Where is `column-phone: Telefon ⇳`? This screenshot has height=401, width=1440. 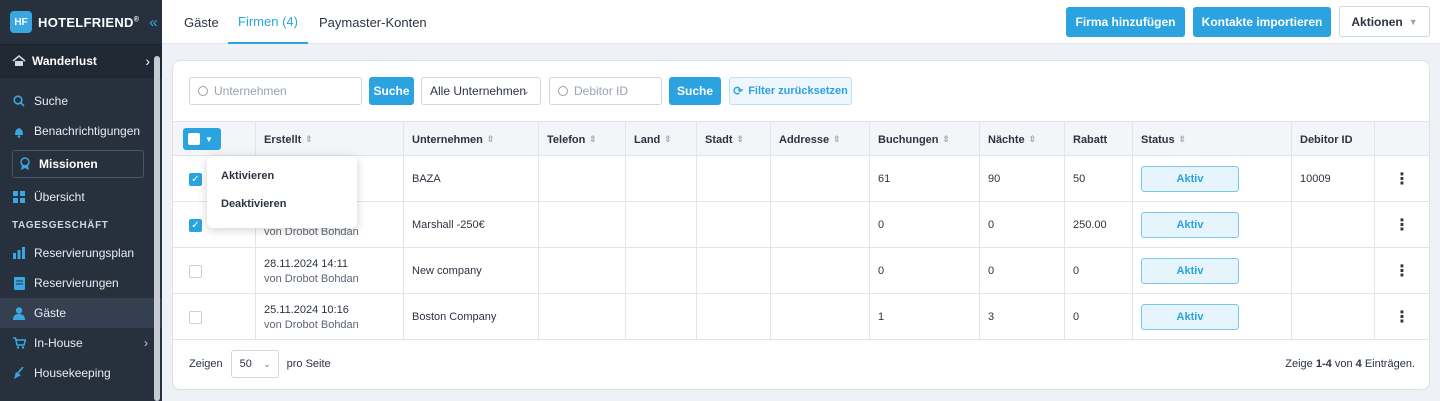 column-phone: Telefon ⇳ is located at coordinates (581, 139).